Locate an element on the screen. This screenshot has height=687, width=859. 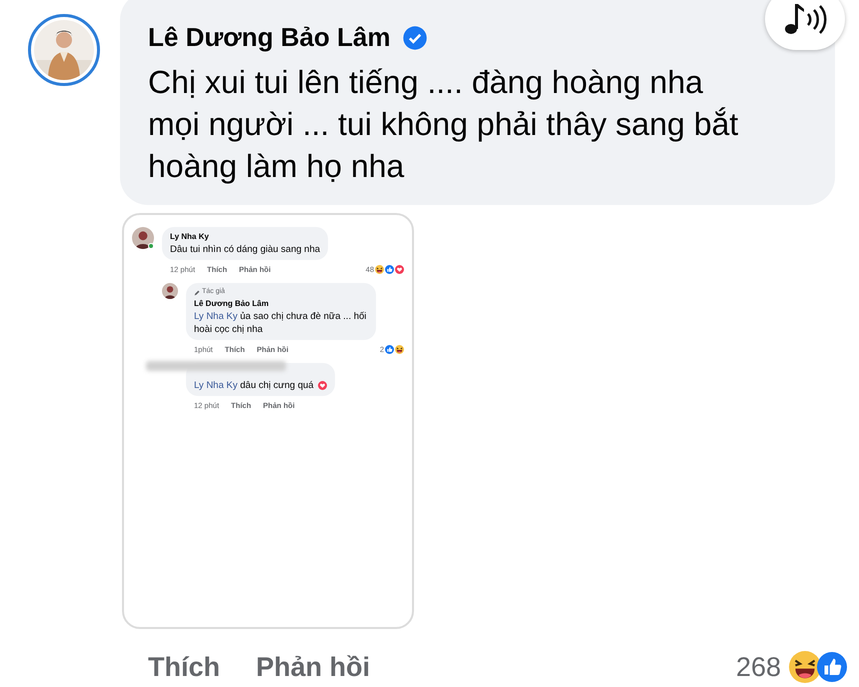
author-name: Lê Dương Bảo Lâm is located at coordinates (269, 37).